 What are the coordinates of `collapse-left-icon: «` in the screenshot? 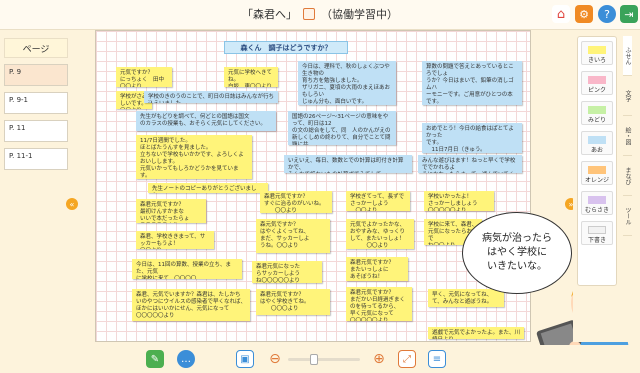 It's located at (72, 204).